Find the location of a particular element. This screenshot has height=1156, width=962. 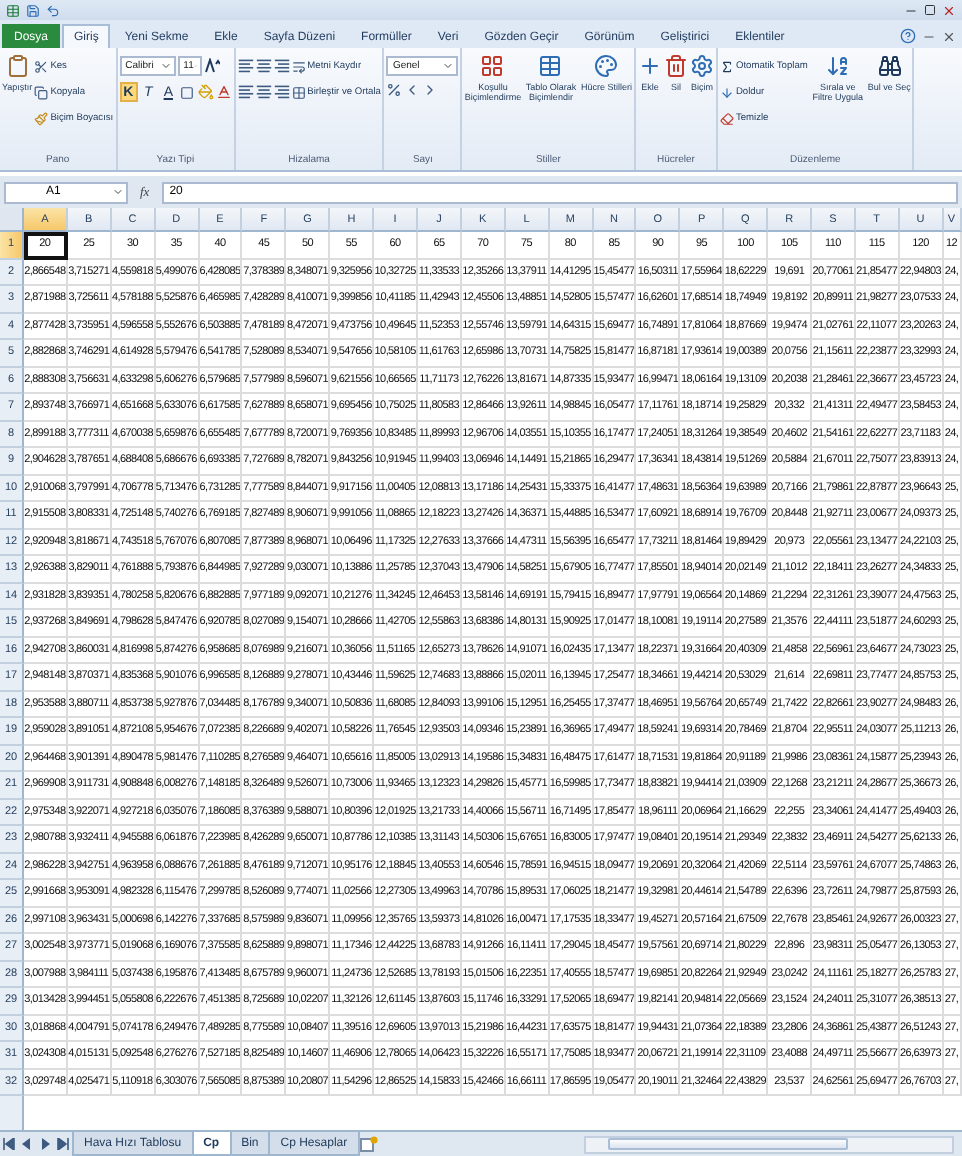

horizontal-scrollbar is located at coordinates (769, 1144).